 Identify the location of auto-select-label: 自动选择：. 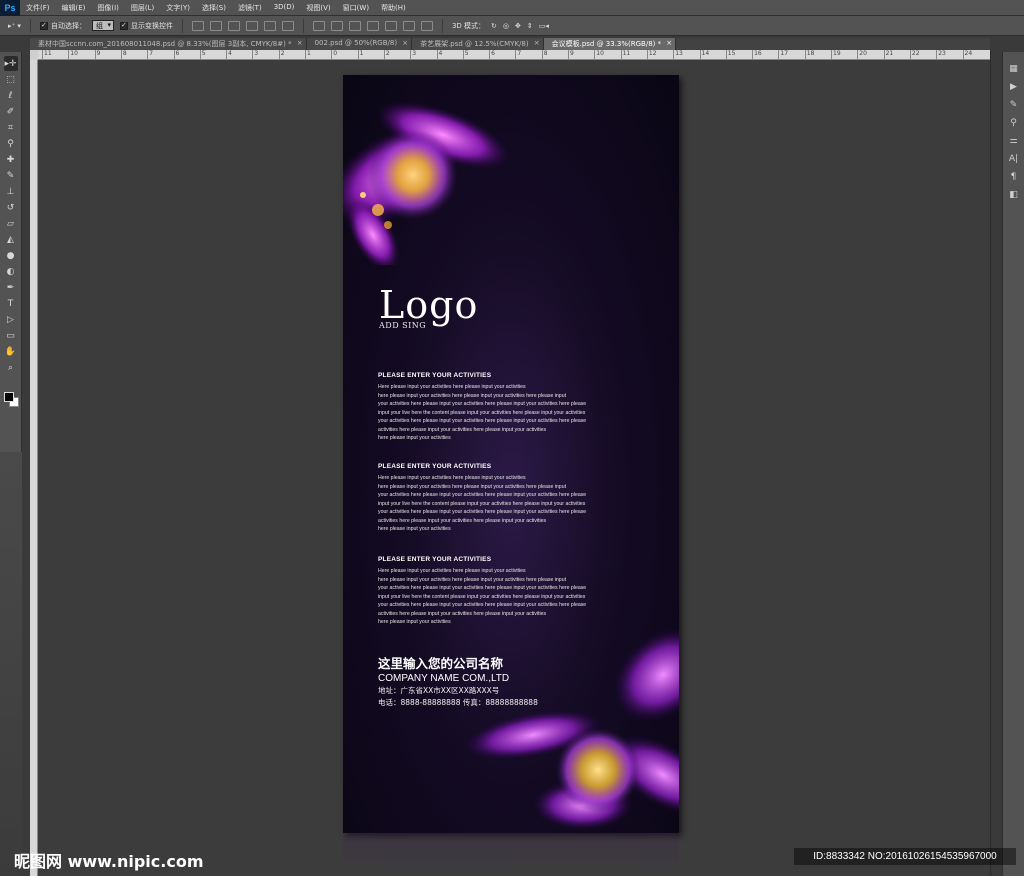
(68, 25).